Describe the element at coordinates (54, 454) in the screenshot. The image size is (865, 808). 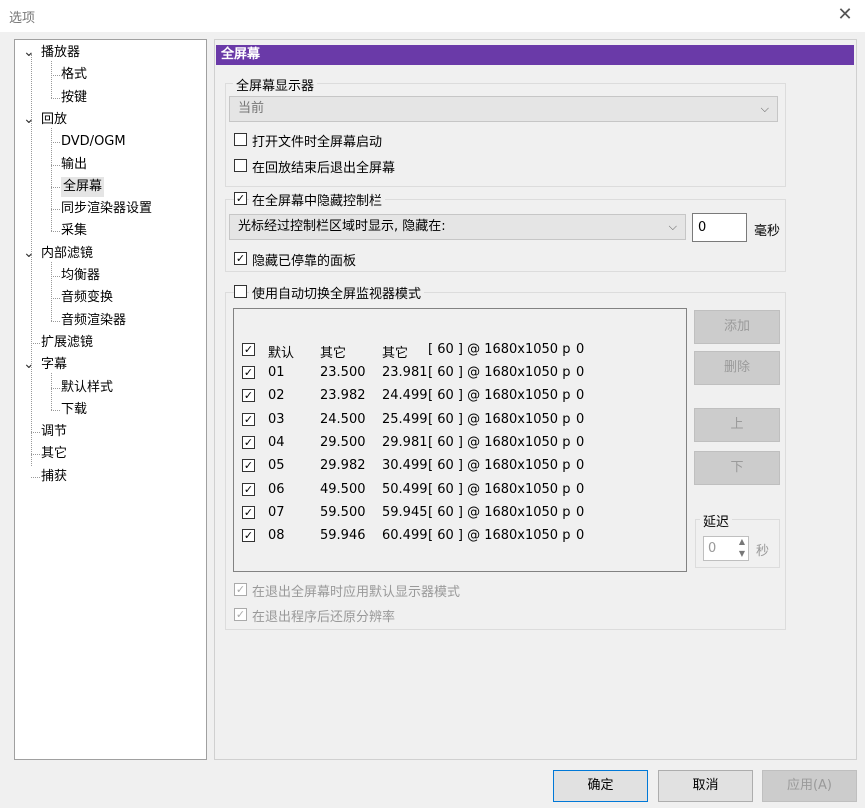
I see `tree-item: 其它` at that location.